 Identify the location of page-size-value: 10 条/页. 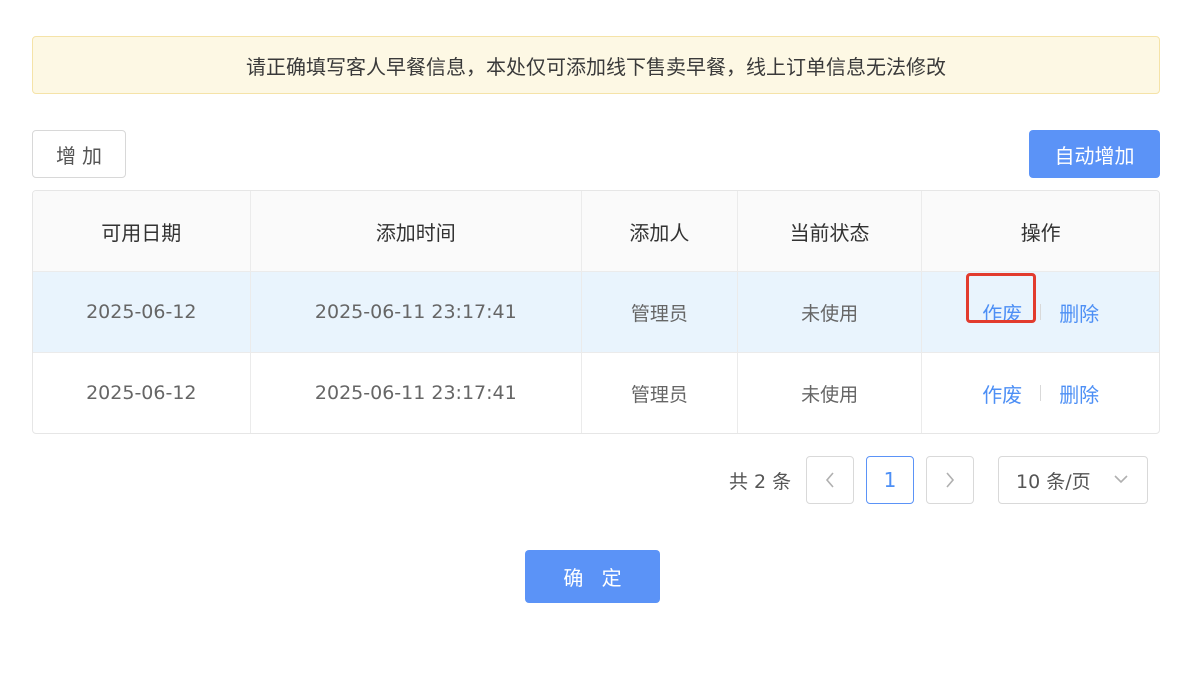
(1053, 481).